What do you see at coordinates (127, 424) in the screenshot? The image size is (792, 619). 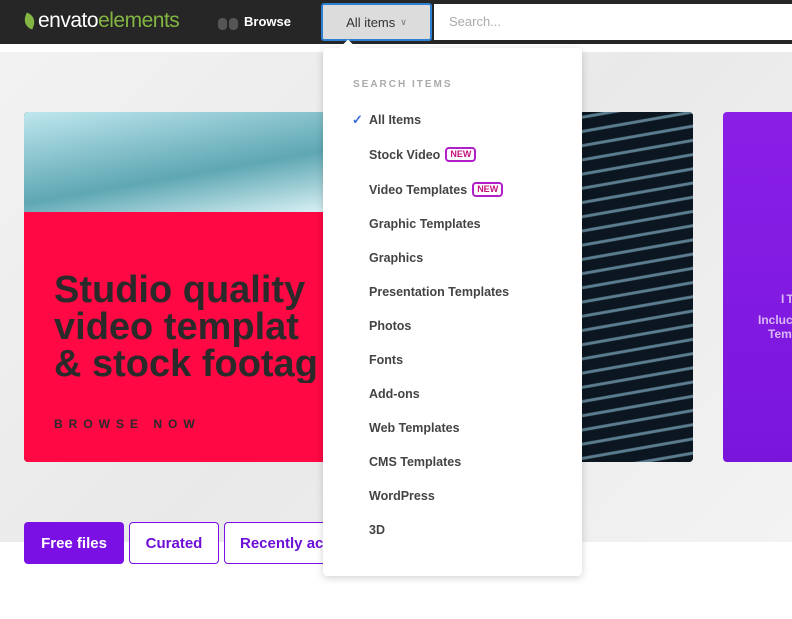 I see `browse-now-link: BROWSE NOW` at bounding box center [127, 424].